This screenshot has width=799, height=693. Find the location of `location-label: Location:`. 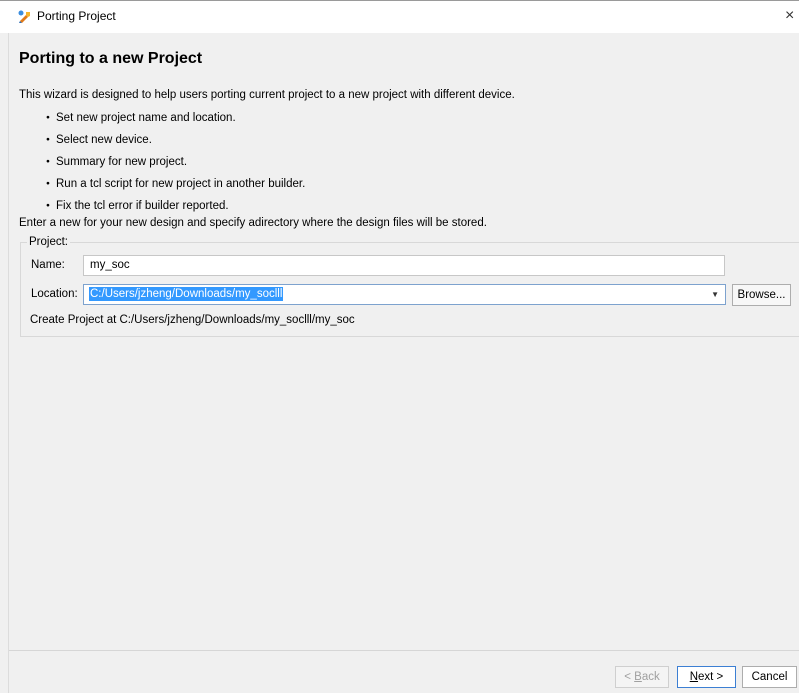

location-label: Location: is located at coordinates (54, 294).